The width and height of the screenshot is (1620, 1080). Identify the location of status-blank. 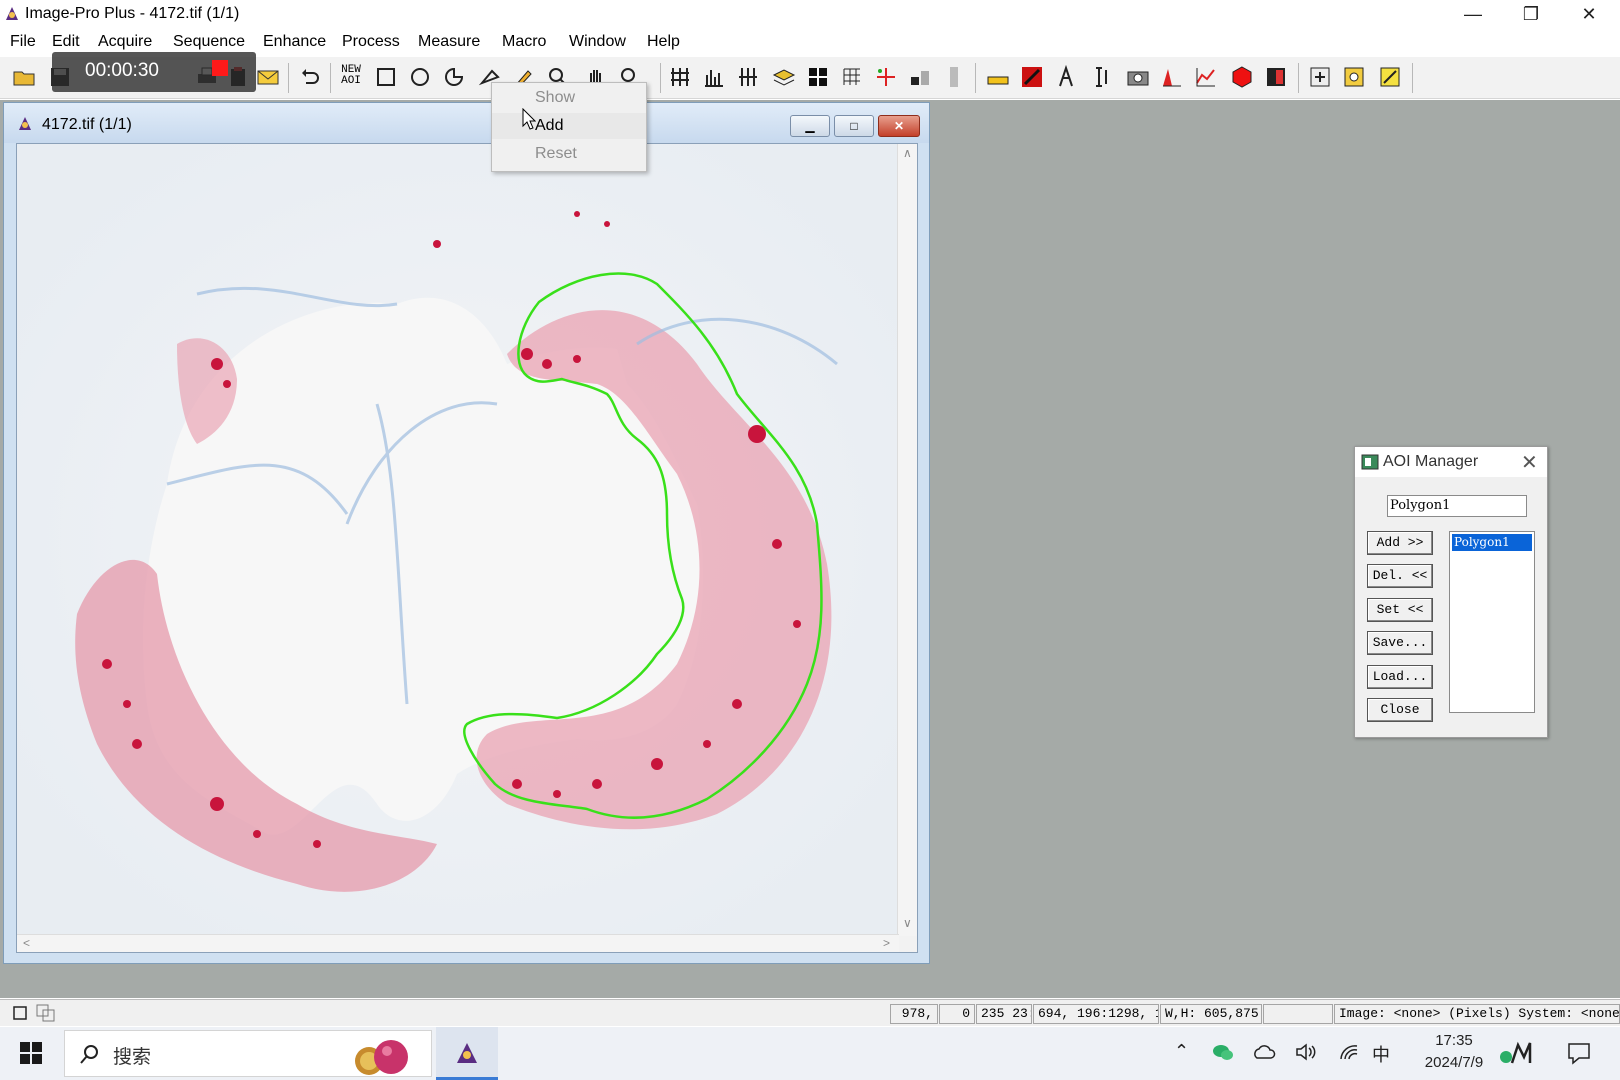
(1298, 1014).